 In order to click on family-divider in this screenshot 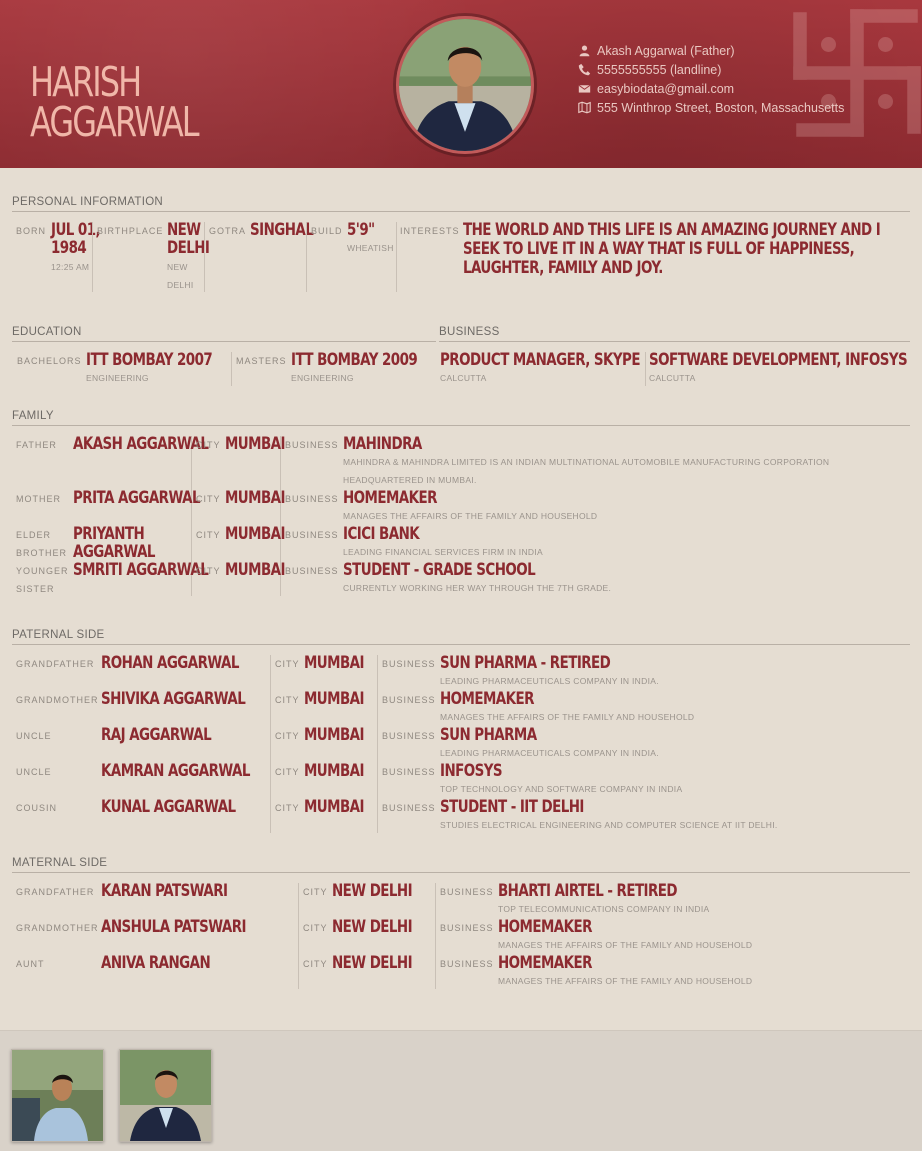, I will do `click(461, 425)`.